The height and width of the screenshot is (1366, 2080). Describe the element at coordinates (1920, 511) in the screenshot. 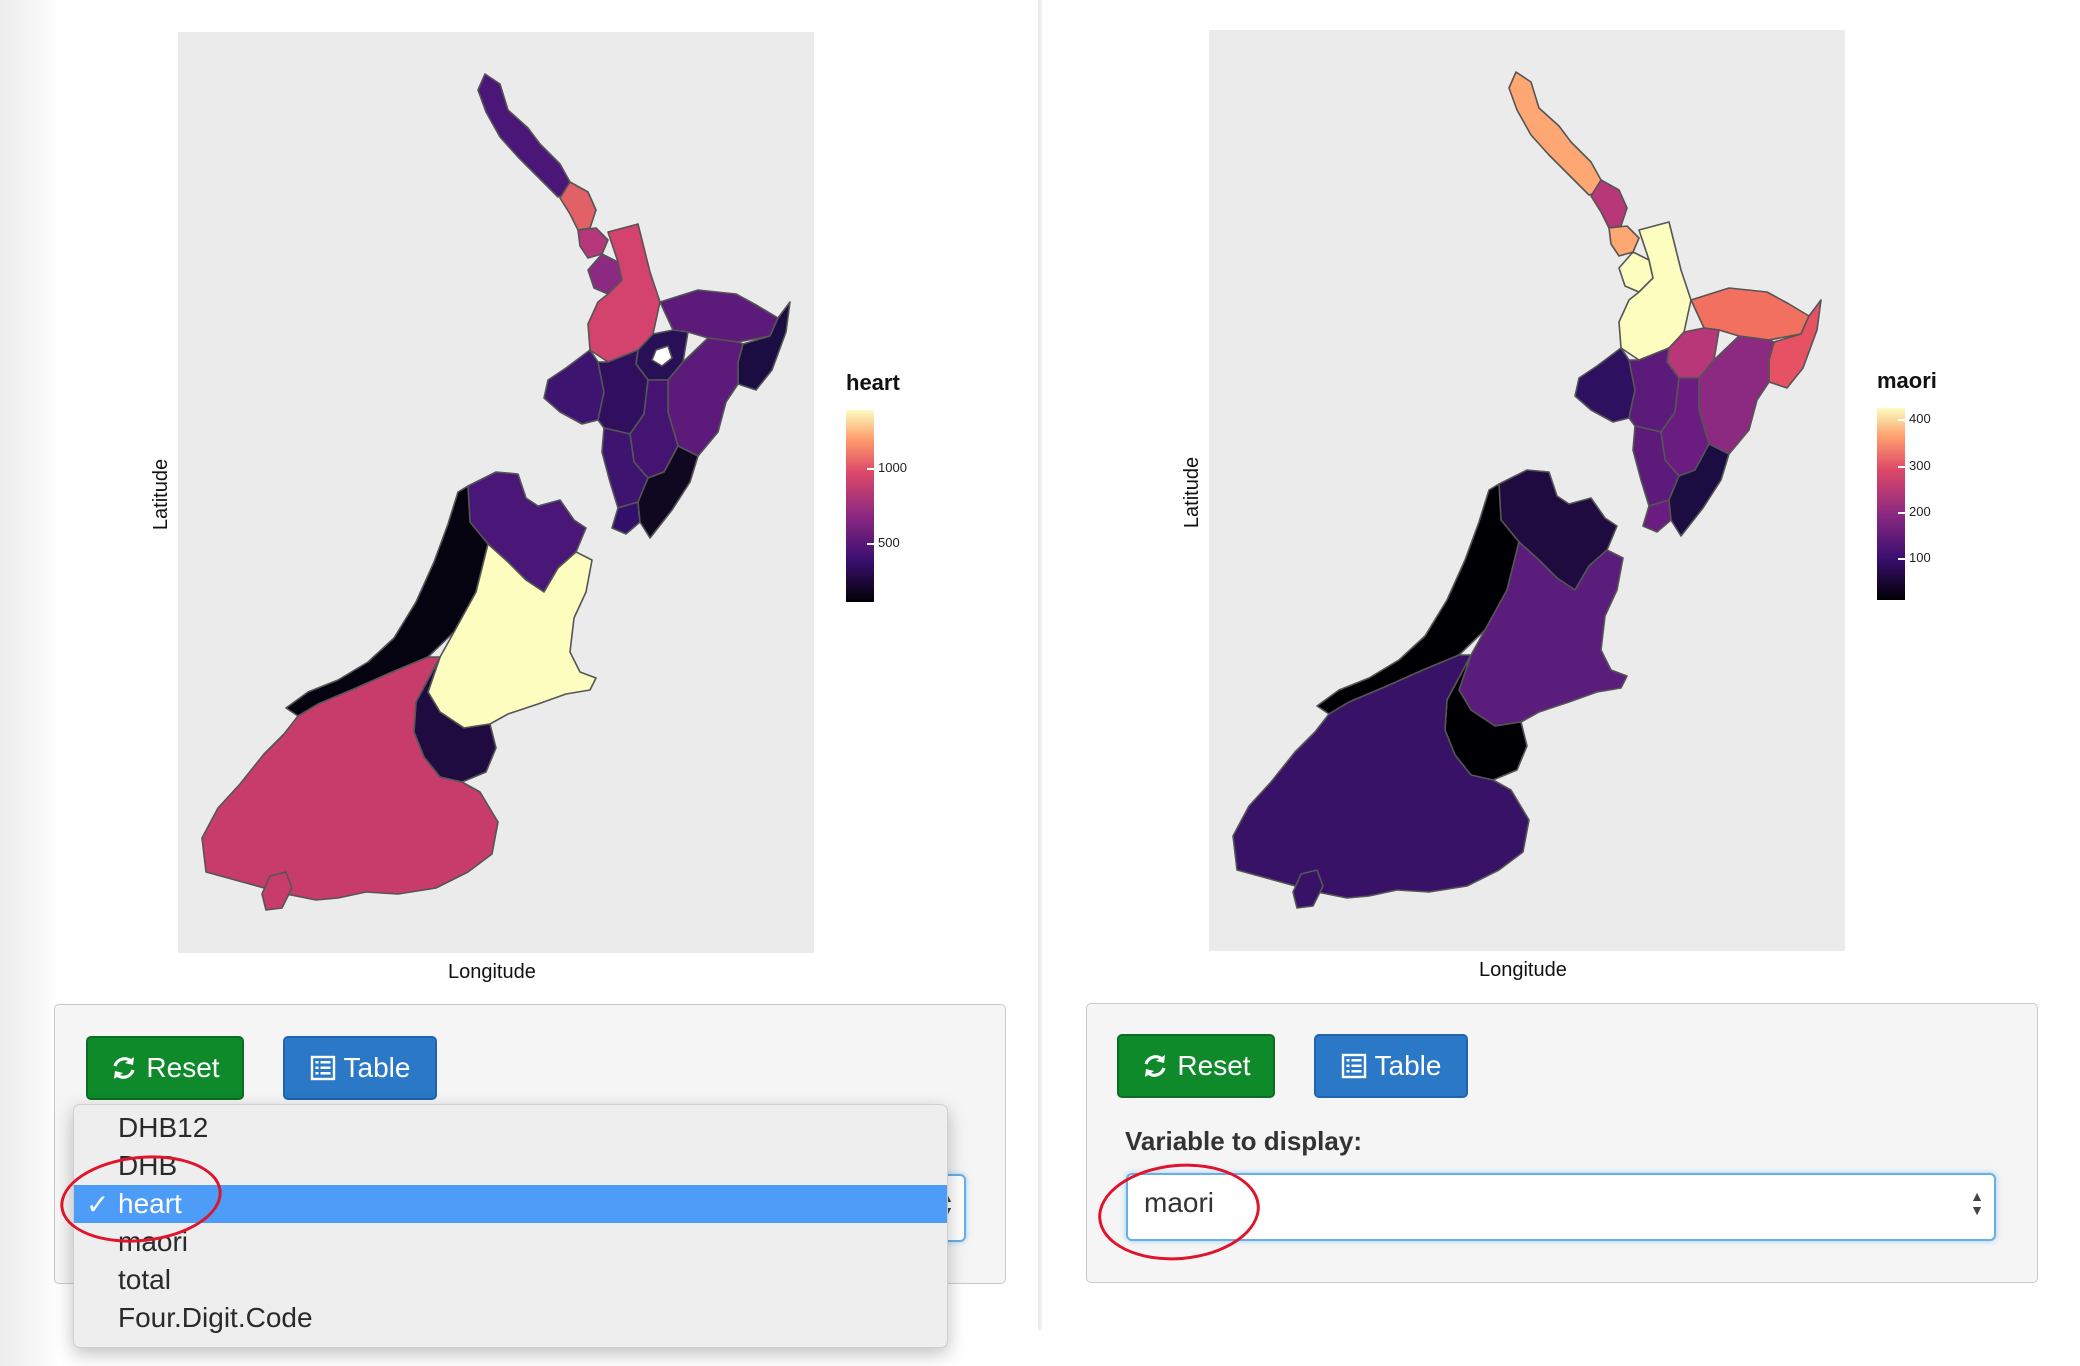

I see `right-legend-label-200: 200` at that location.